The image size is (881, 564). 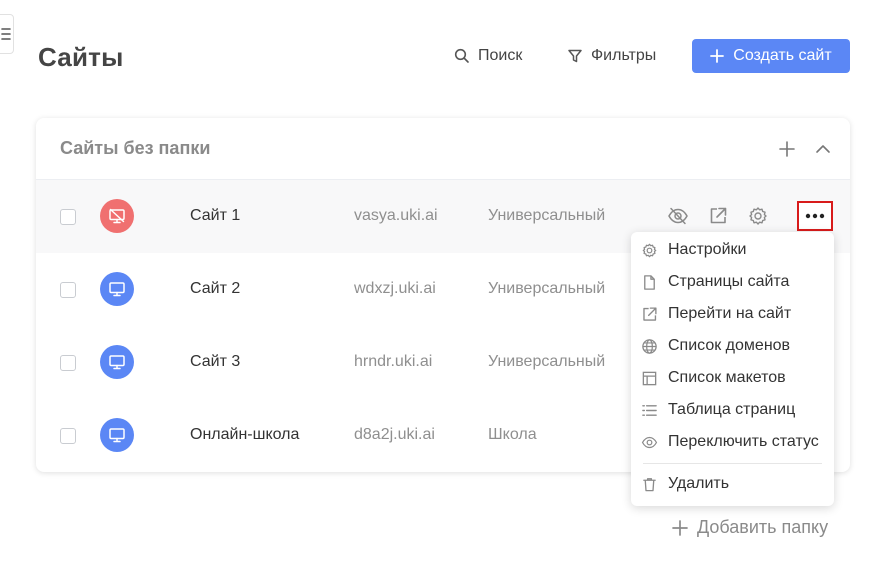 What do you see at coordinates (743, 441) in the screenshot?
I see `menu-item-label: Переключить статус` at bounding box center [743, 441].